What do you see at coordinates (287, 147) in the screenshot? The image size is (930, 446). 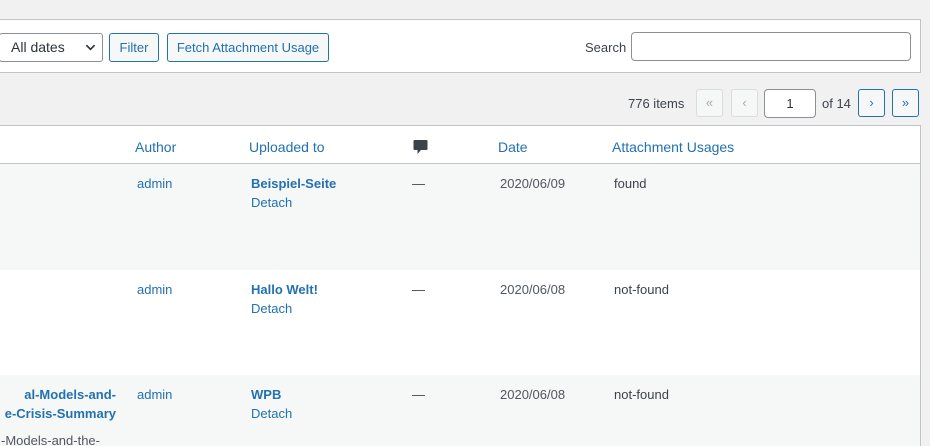 I see `column-uploaded-to: Uploaded to` at bounding box center [287, 147].